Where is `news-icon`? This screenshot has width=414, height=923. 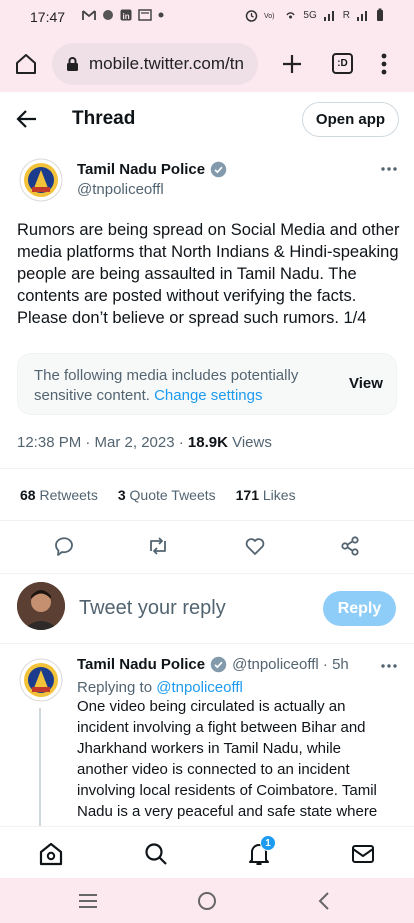 news-icon is located at coordinates (145, 15).